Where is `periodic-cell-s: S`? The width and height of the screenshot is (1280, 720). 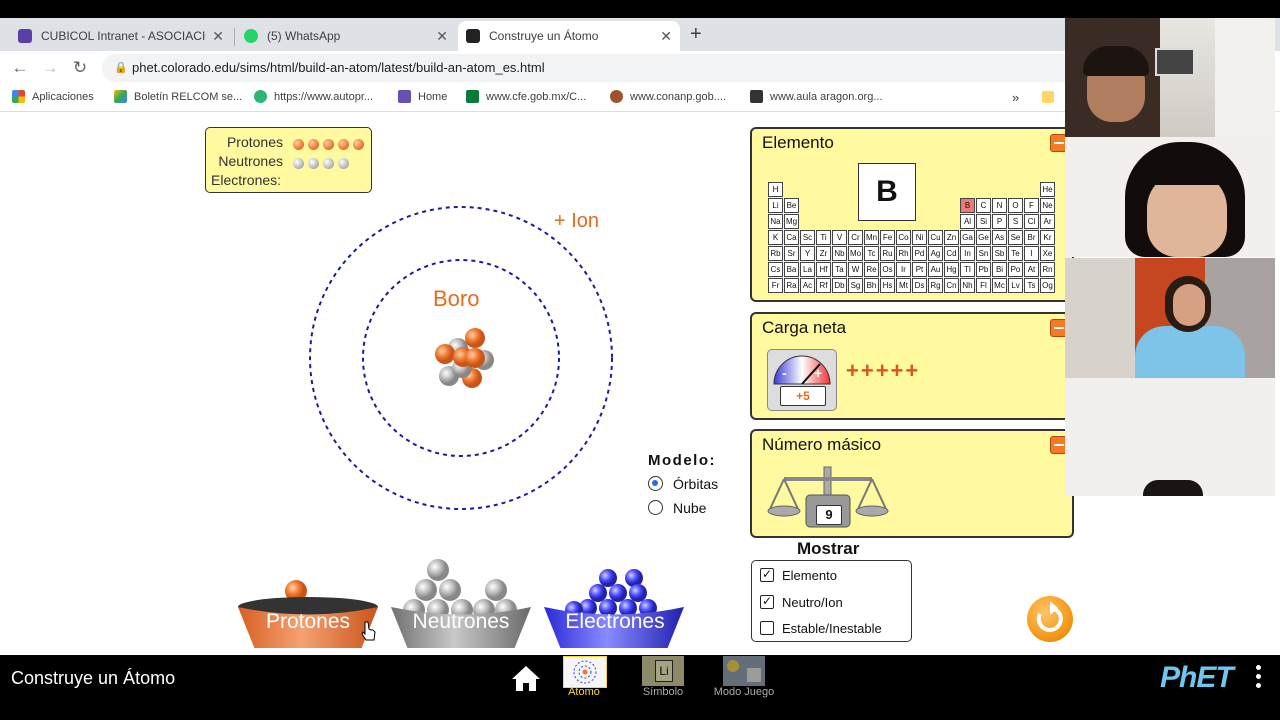
periodic-cell-s: S is located at coordinates (1015, 221).